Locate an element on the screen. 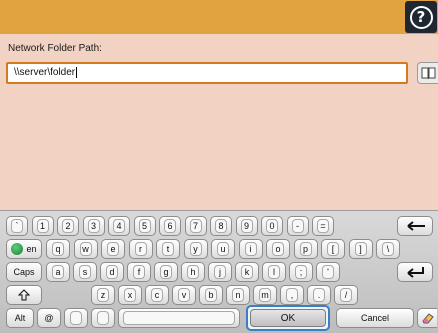 The height and width of the screenshot is (333, 438). char-key: l is located at coordinates (274, 272).